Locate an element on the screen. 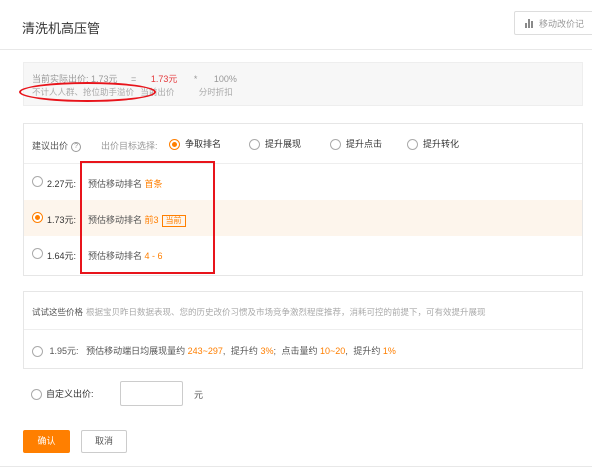  clicks-lift: 1% is located at coordinates (389, 351).